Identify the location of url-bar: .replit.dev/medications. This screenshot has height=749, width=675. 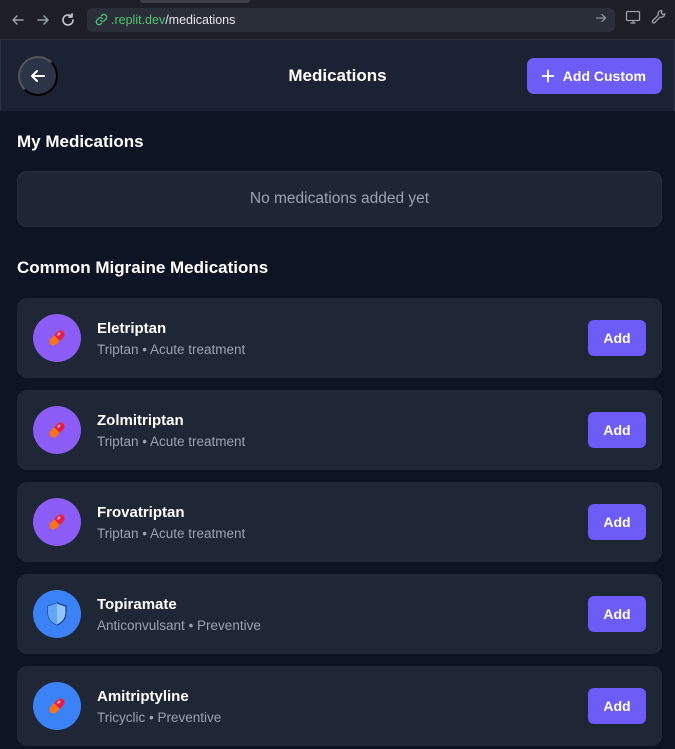
(351, 19).